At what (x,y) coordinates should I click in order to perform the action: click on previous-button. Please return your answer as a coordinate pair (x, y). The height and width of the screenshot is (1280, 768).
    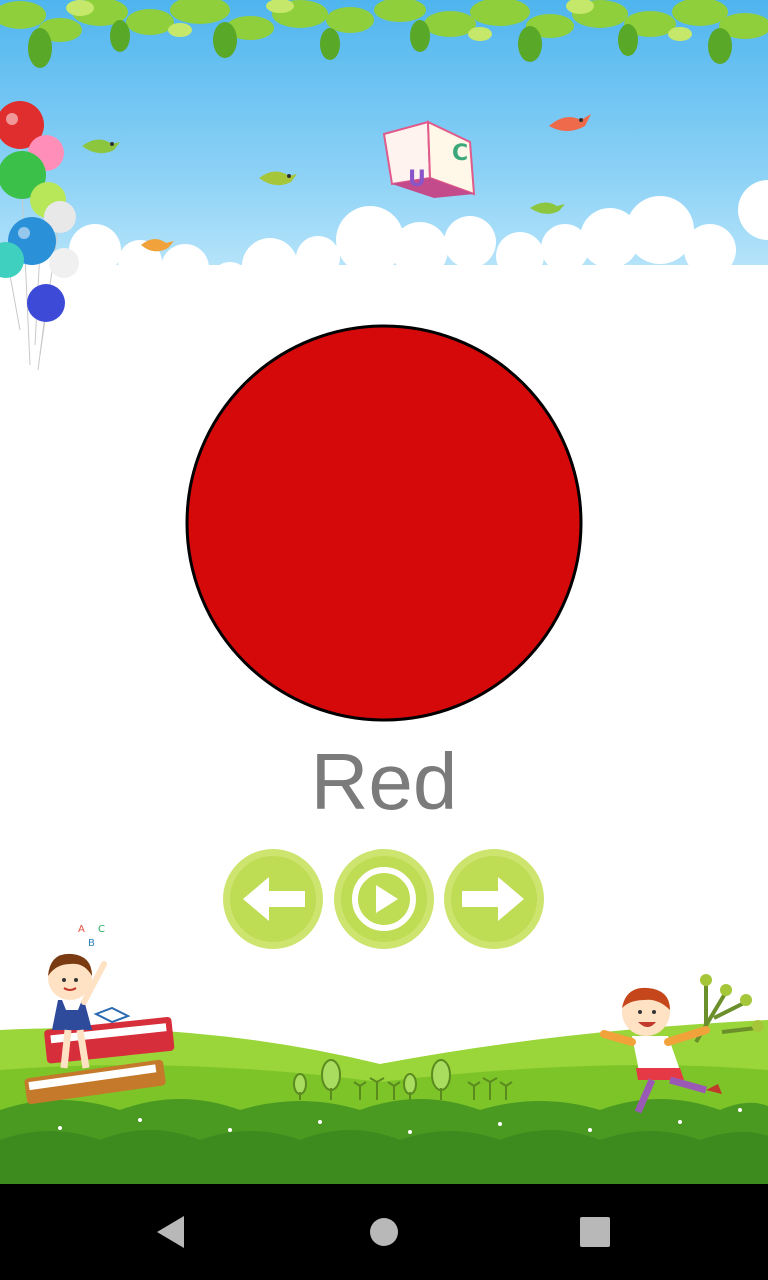
    Looking at the image, I should click on (273, 899).